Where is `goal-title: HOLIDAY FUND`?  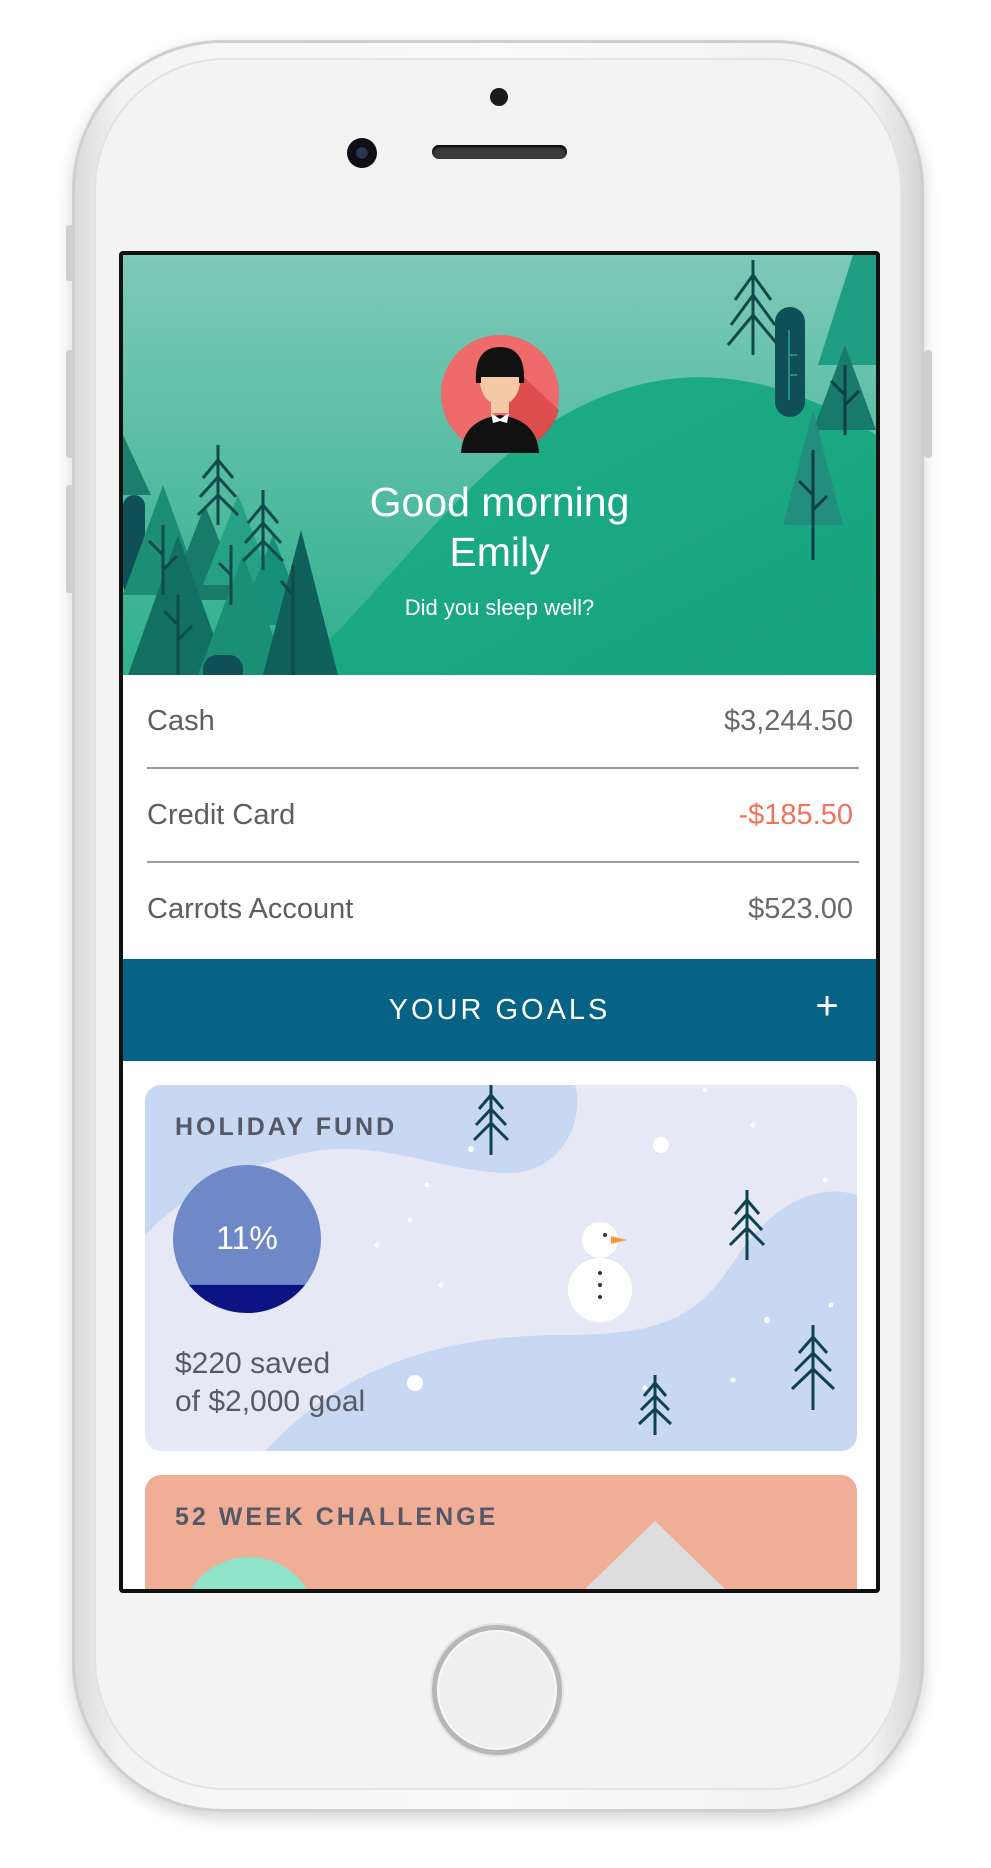 goal-title: HOLIDAY FUND is located at coordinates (286, 1127).